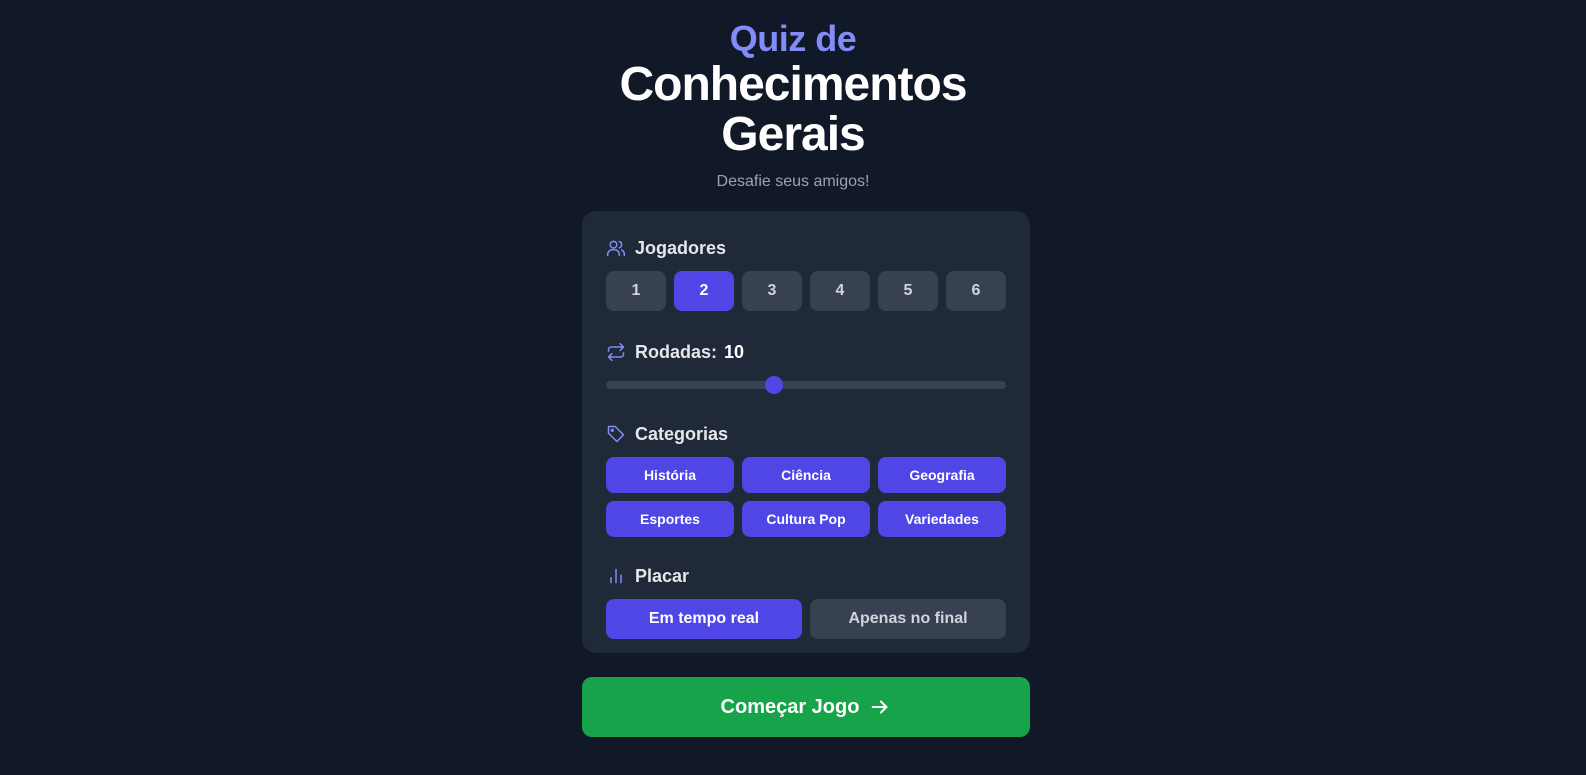 Image resolution: width=1586 pixels, height=775 pixels. I want to click on players-label-row: Jogadores, so click(806, 248).